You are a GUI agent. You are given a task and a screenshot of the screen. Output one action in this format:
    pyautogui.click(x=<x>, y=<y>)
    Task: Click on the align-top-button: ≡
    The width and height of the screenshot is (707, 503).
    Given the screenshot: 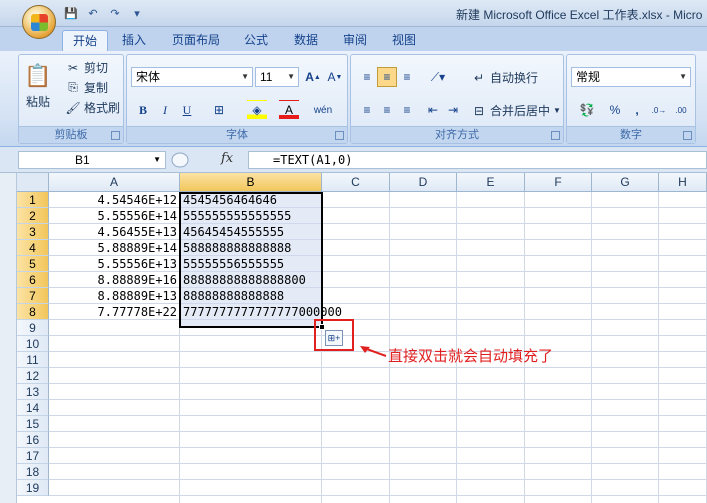 What is the action you would take?
    pyautogui.click(x=367, y=77)
    